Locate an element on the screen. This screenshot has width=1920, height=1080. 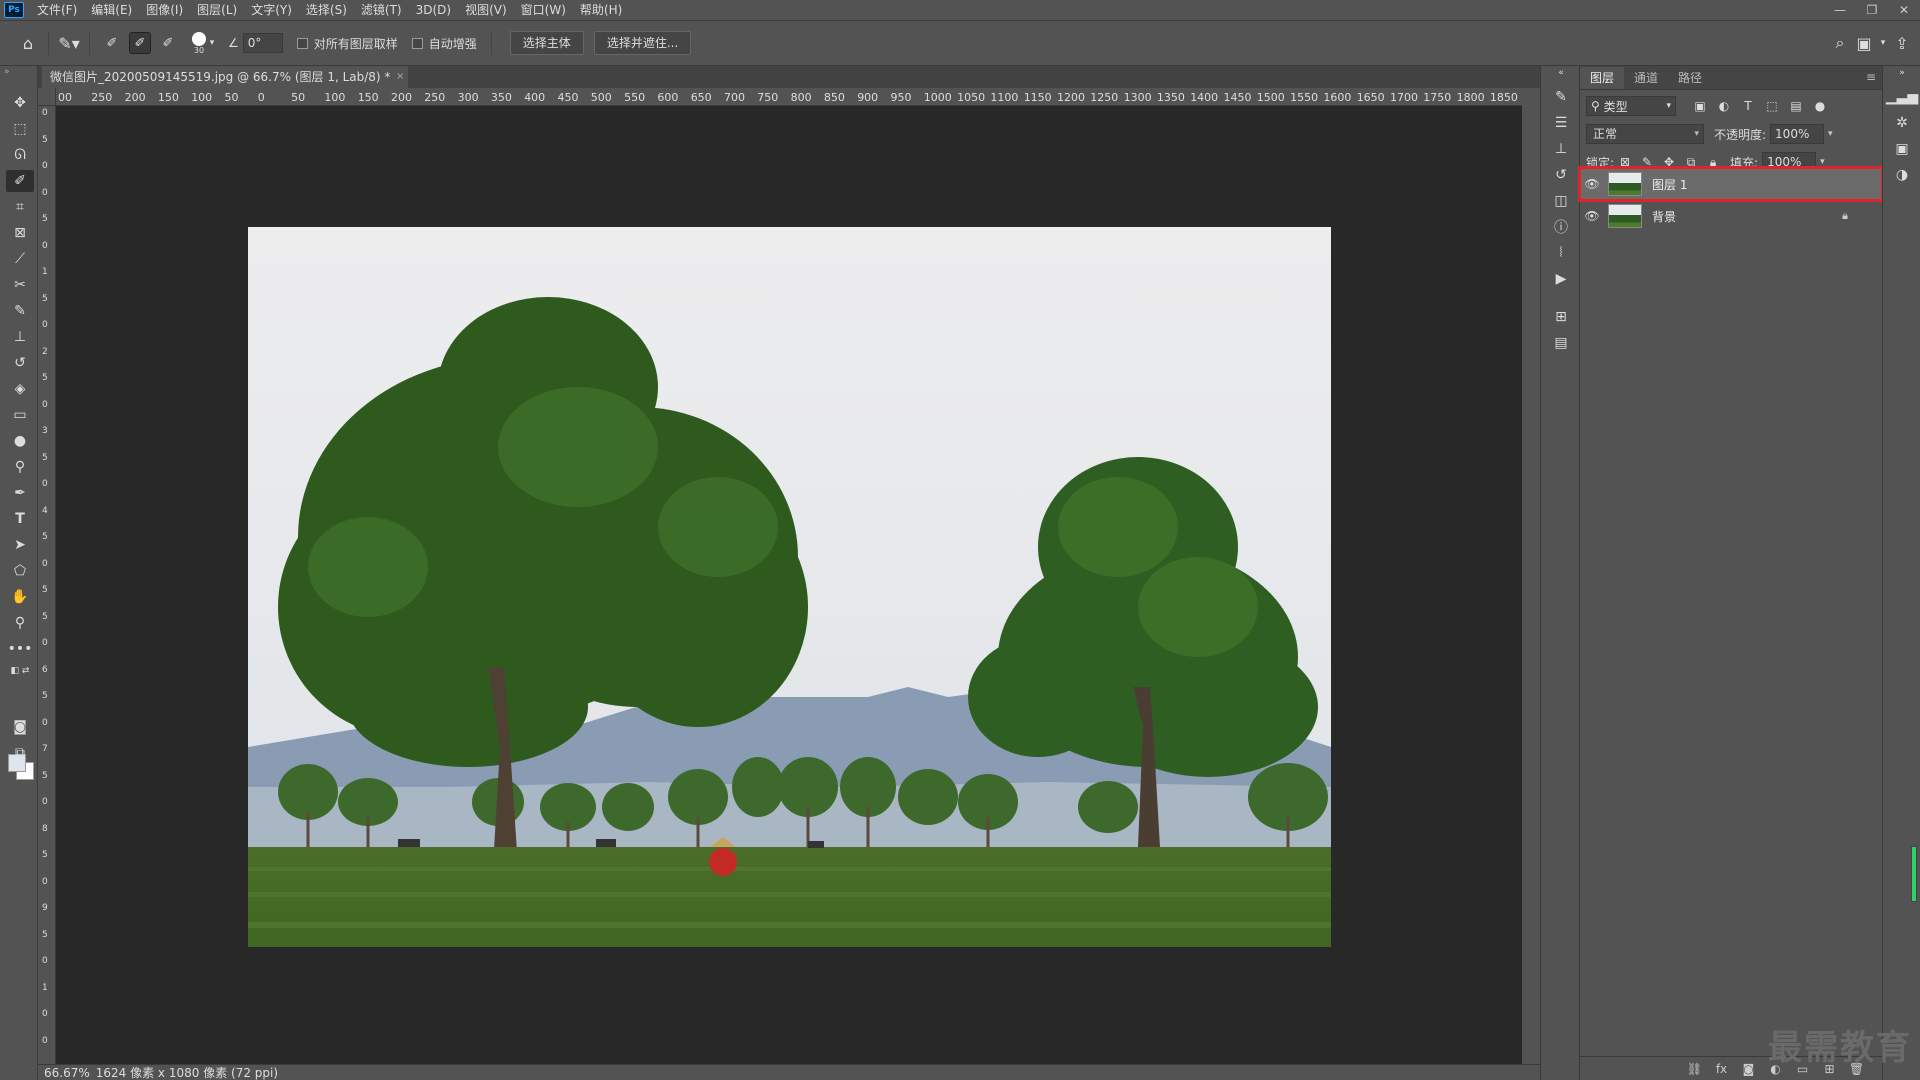
libraries-icon: ⊞ is located at coordinates (1561, 317).